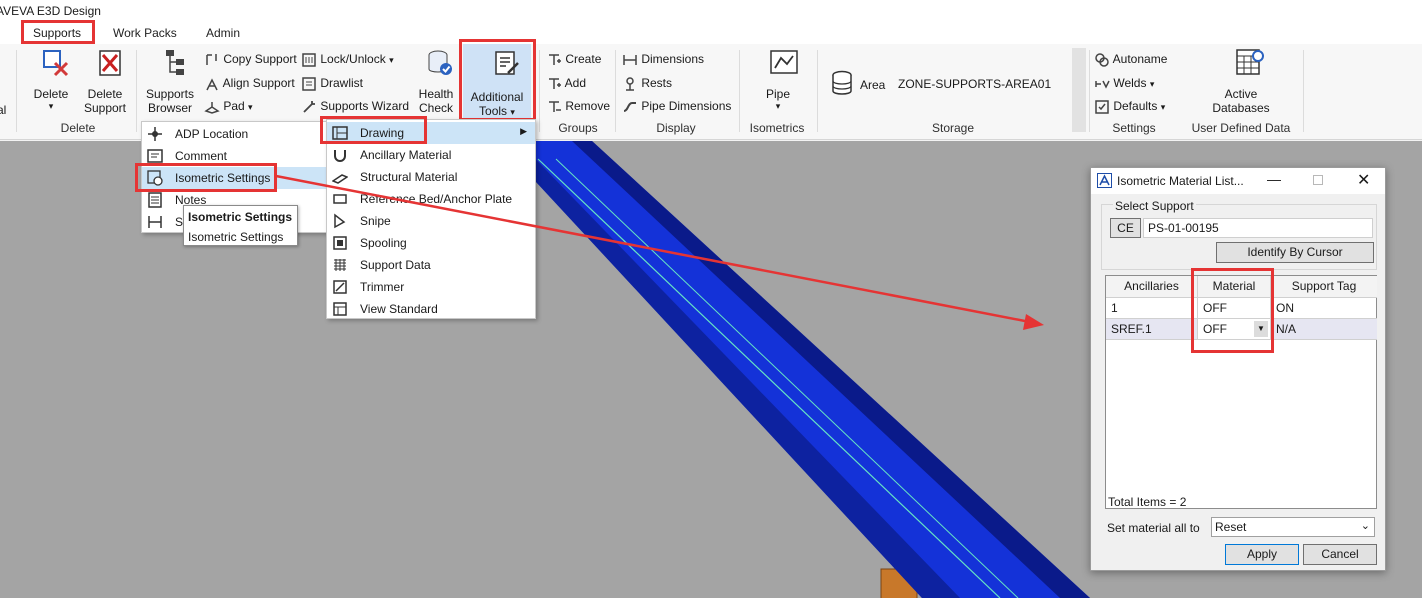  What do you see at coordinates (431, 243) in the screenshot?
I see `menu-item-spooling: Spooling` at bounding box center [431, 243].